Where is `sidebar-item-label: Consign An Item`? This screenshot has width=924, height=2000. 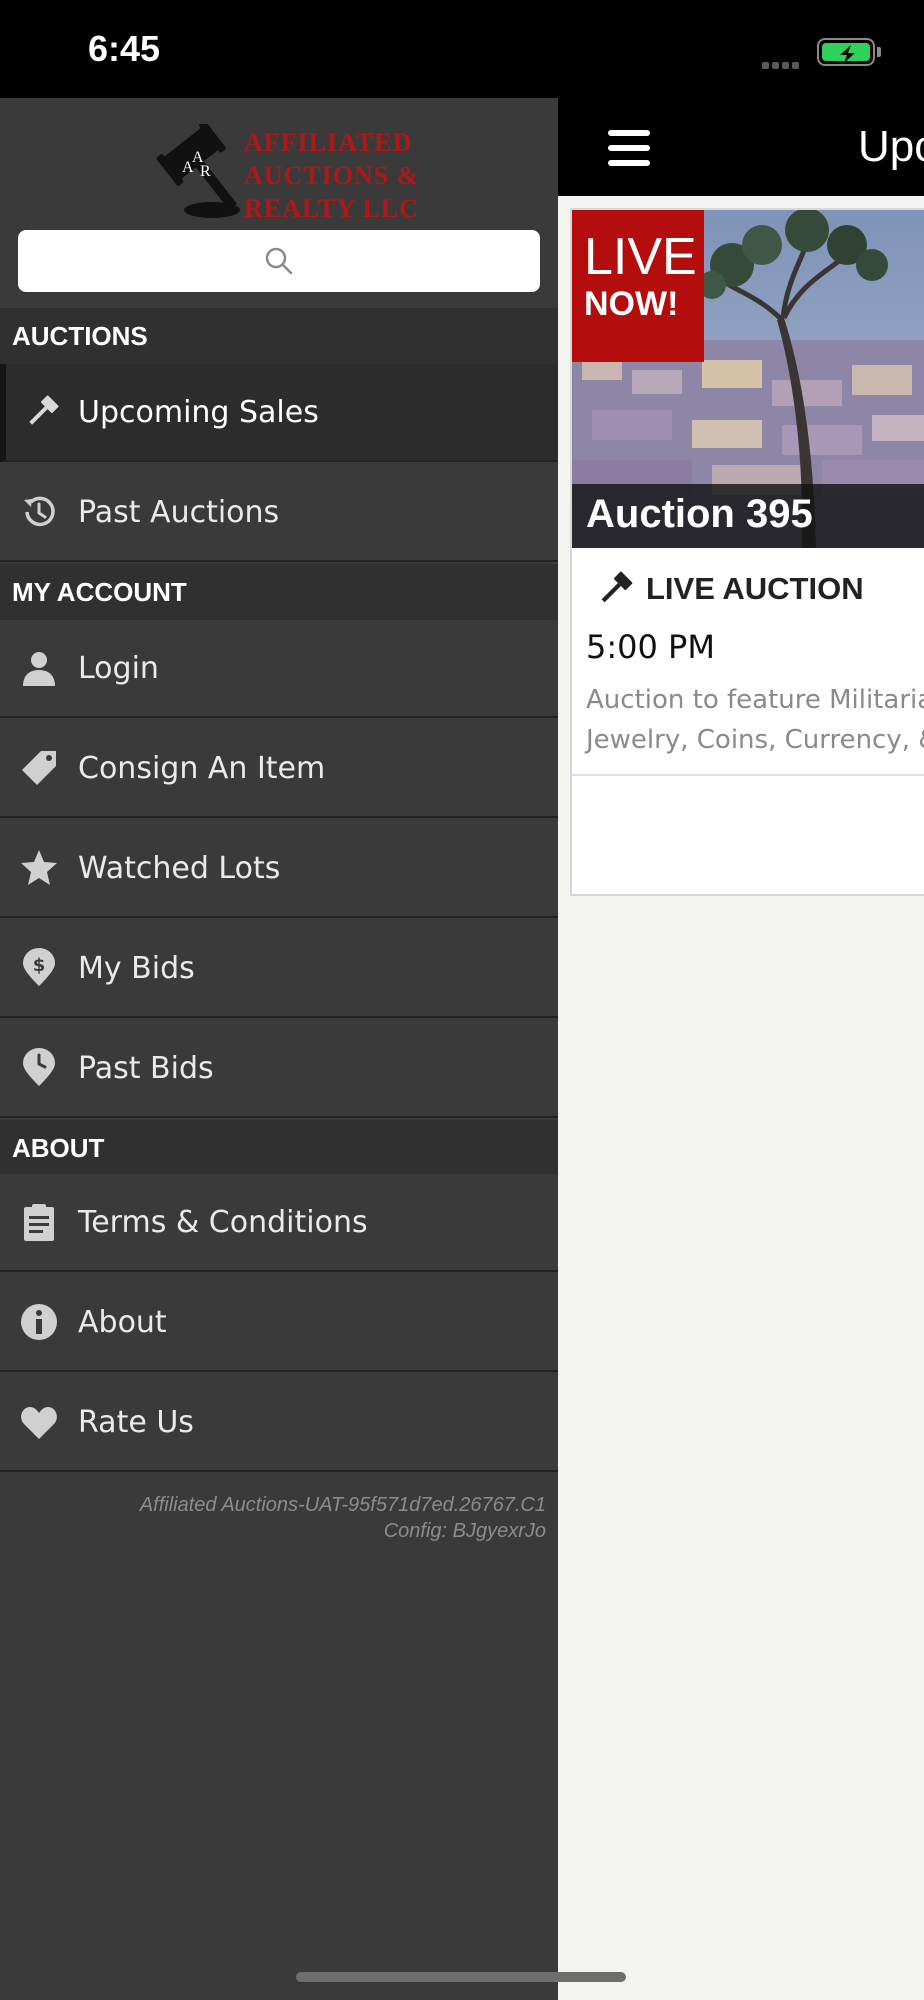
sidebar-item-label: Consign An Item is located at coordinates (202, 768).